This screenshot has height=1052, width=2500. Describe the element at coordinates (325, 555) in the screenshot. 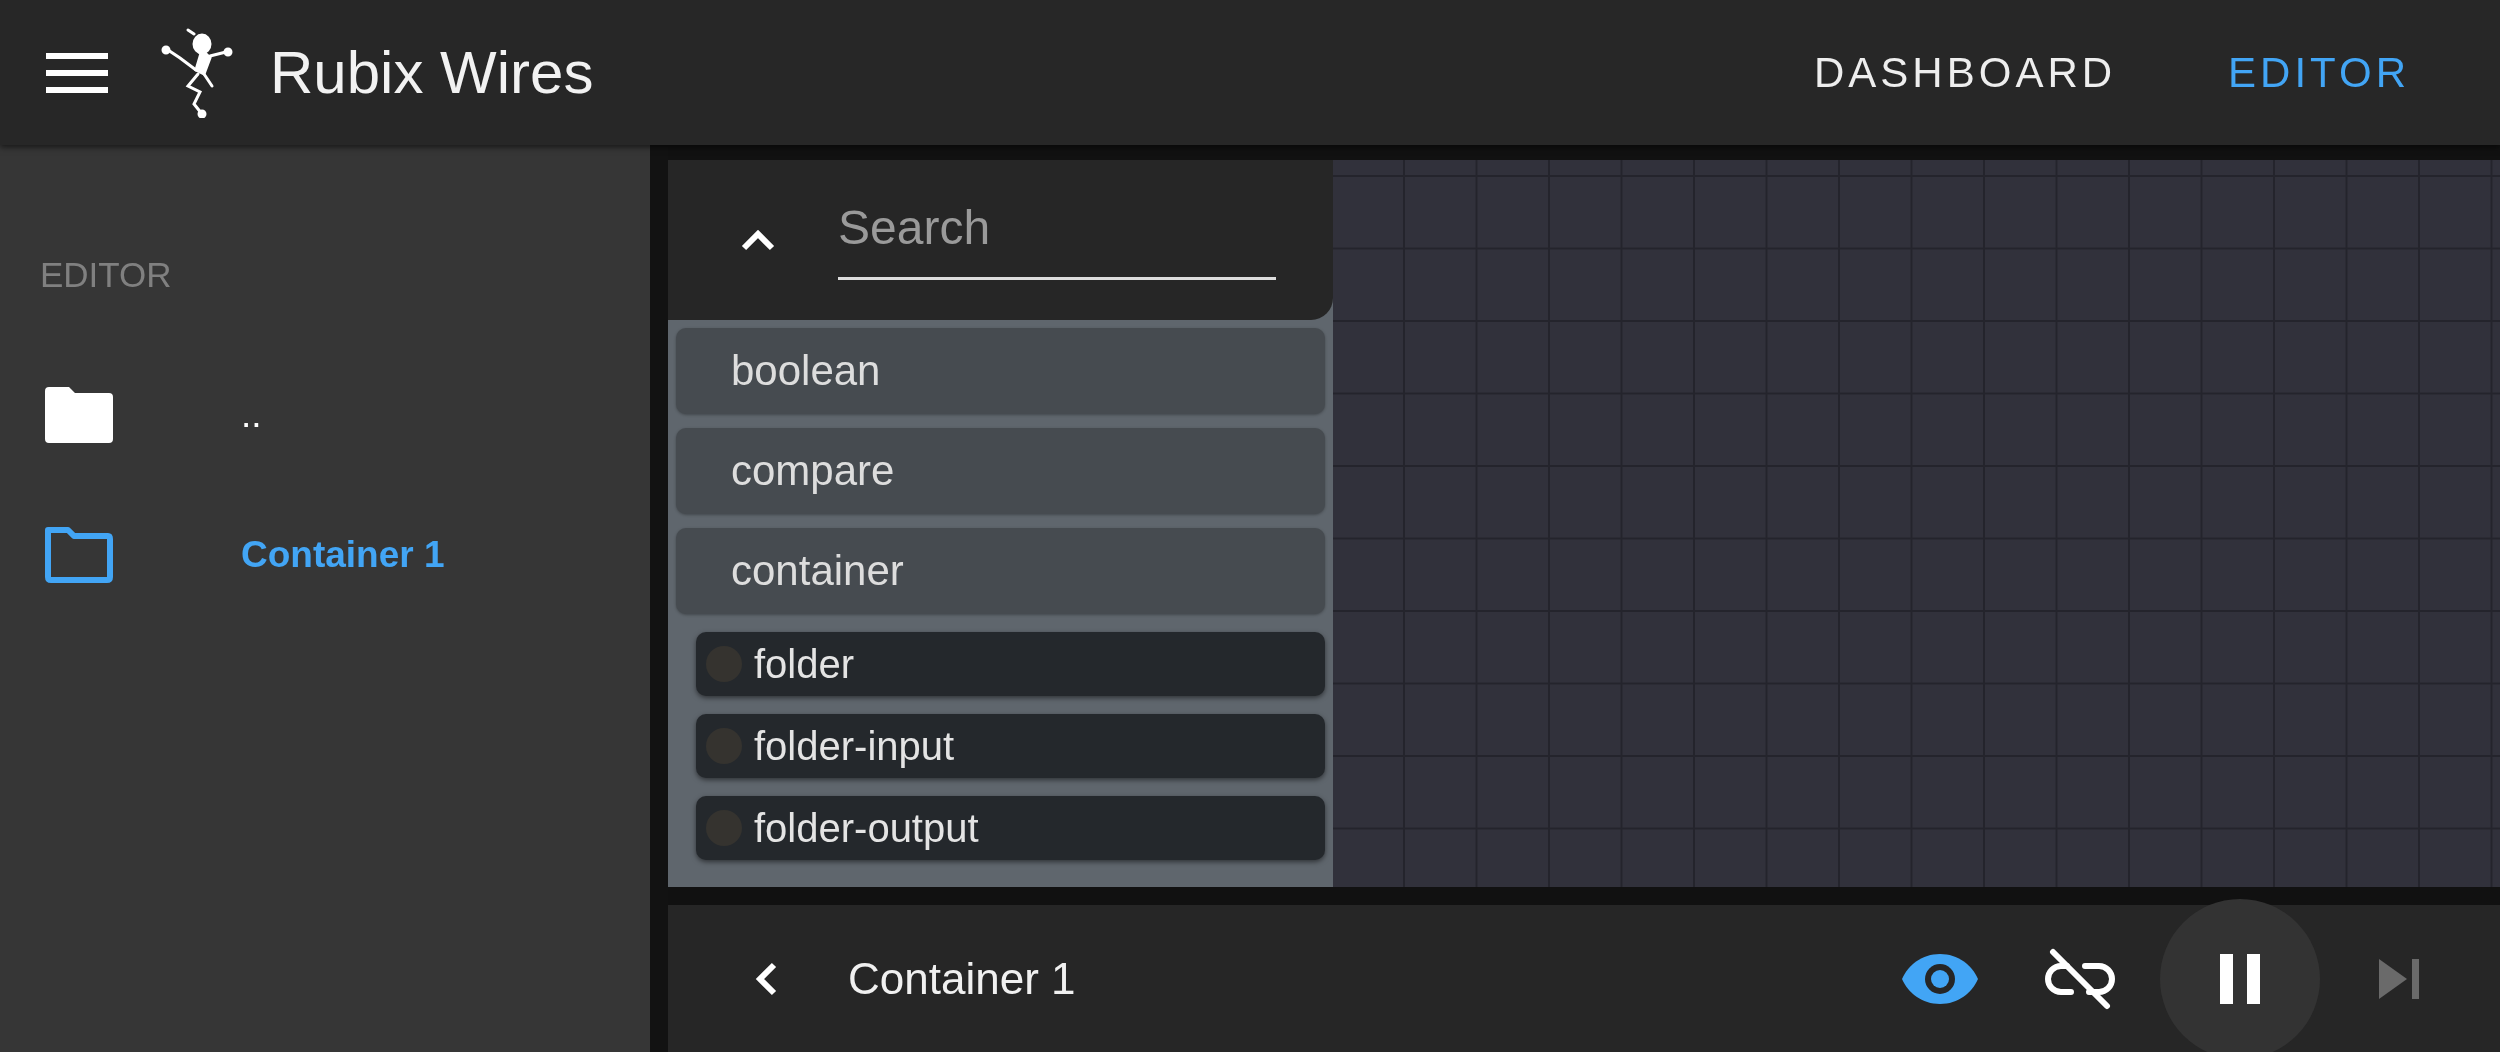

I see `sidebar-item: Container 1` at that location.